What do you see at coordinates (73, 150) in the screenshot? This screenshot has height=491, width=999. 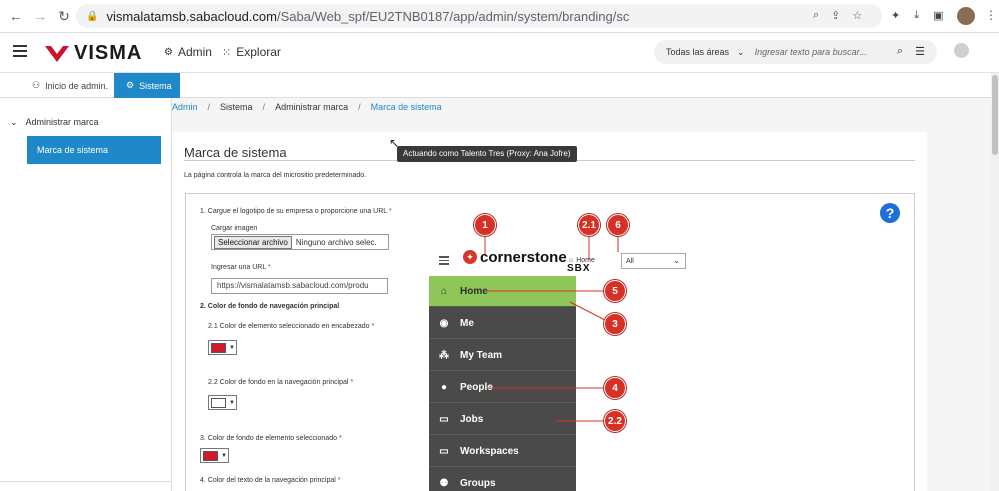 I see `sidebar-item-label: Marca de sistema` at bounding box center [73, 150].